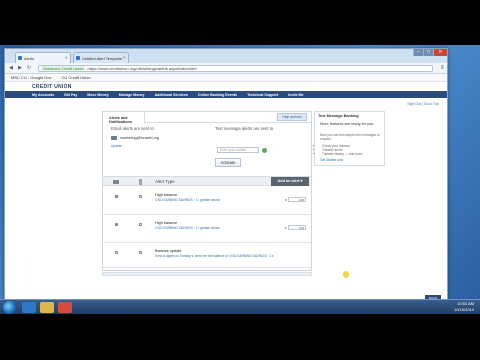  I want to click on alerts-table-header: Alert Type Add an alert ▾, so click(207, 181).